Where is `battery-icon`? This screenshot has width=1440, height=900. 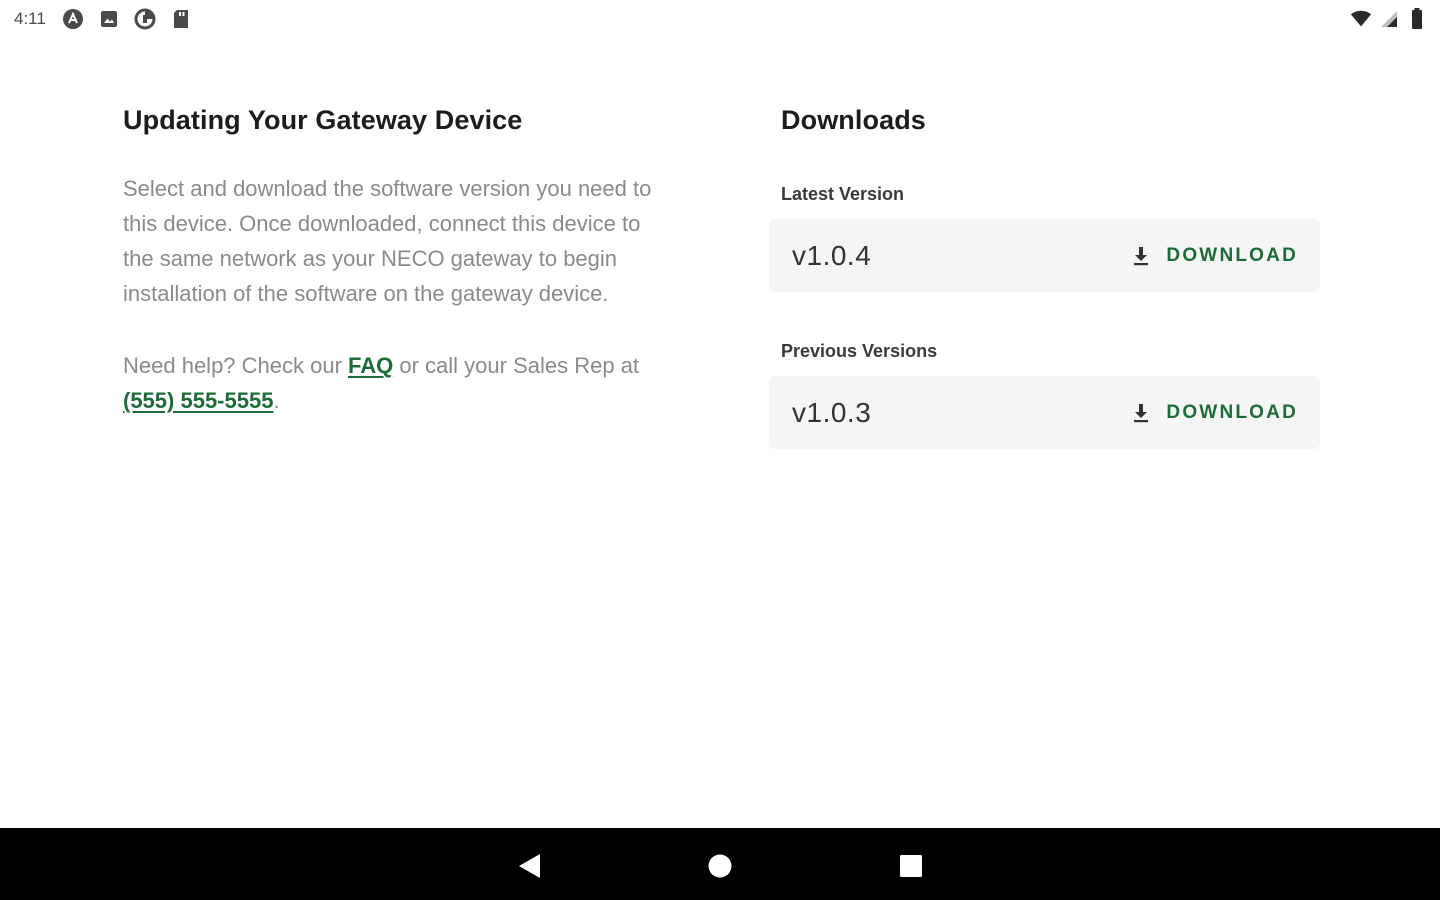 battery-icon is located at coordinates (1417, 19).